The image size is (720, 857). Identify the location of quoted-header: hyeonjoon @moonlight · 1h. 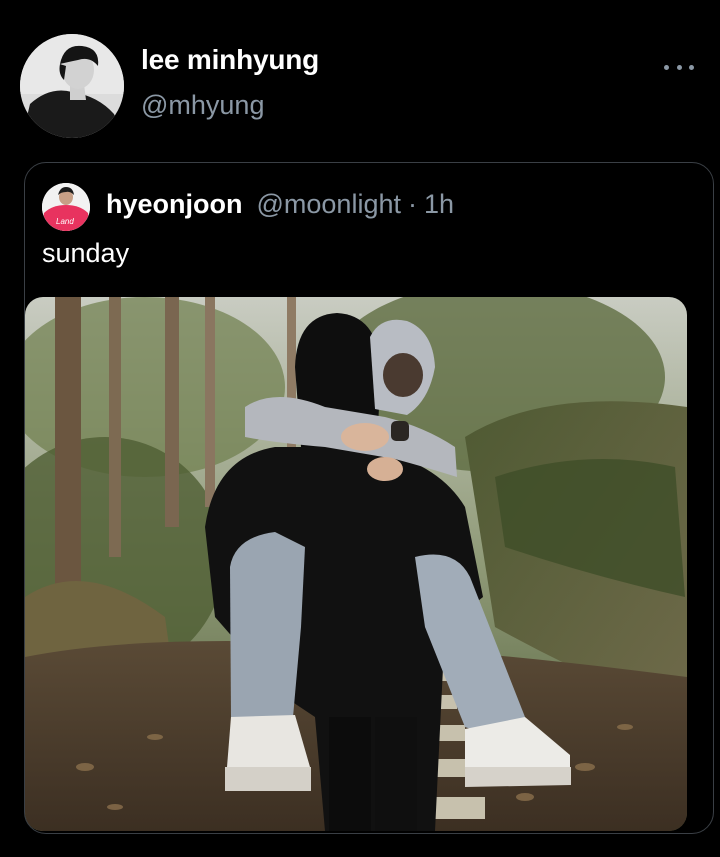
(280, 204).